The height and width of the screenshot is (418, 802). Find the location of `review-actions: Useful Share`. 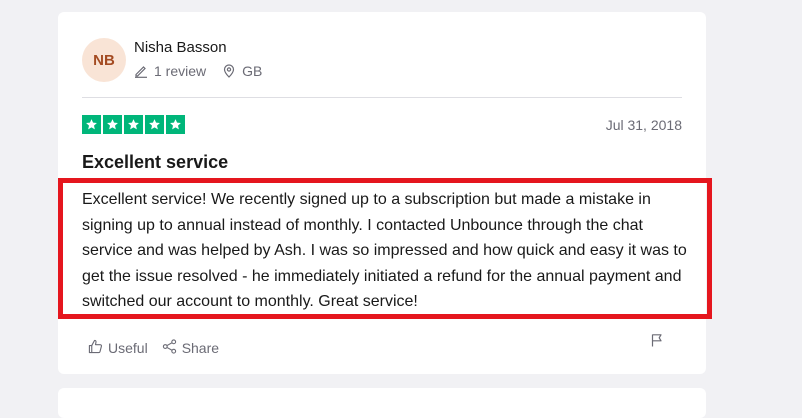

review-actions: Useful Share is located at coordinates (153, 348).